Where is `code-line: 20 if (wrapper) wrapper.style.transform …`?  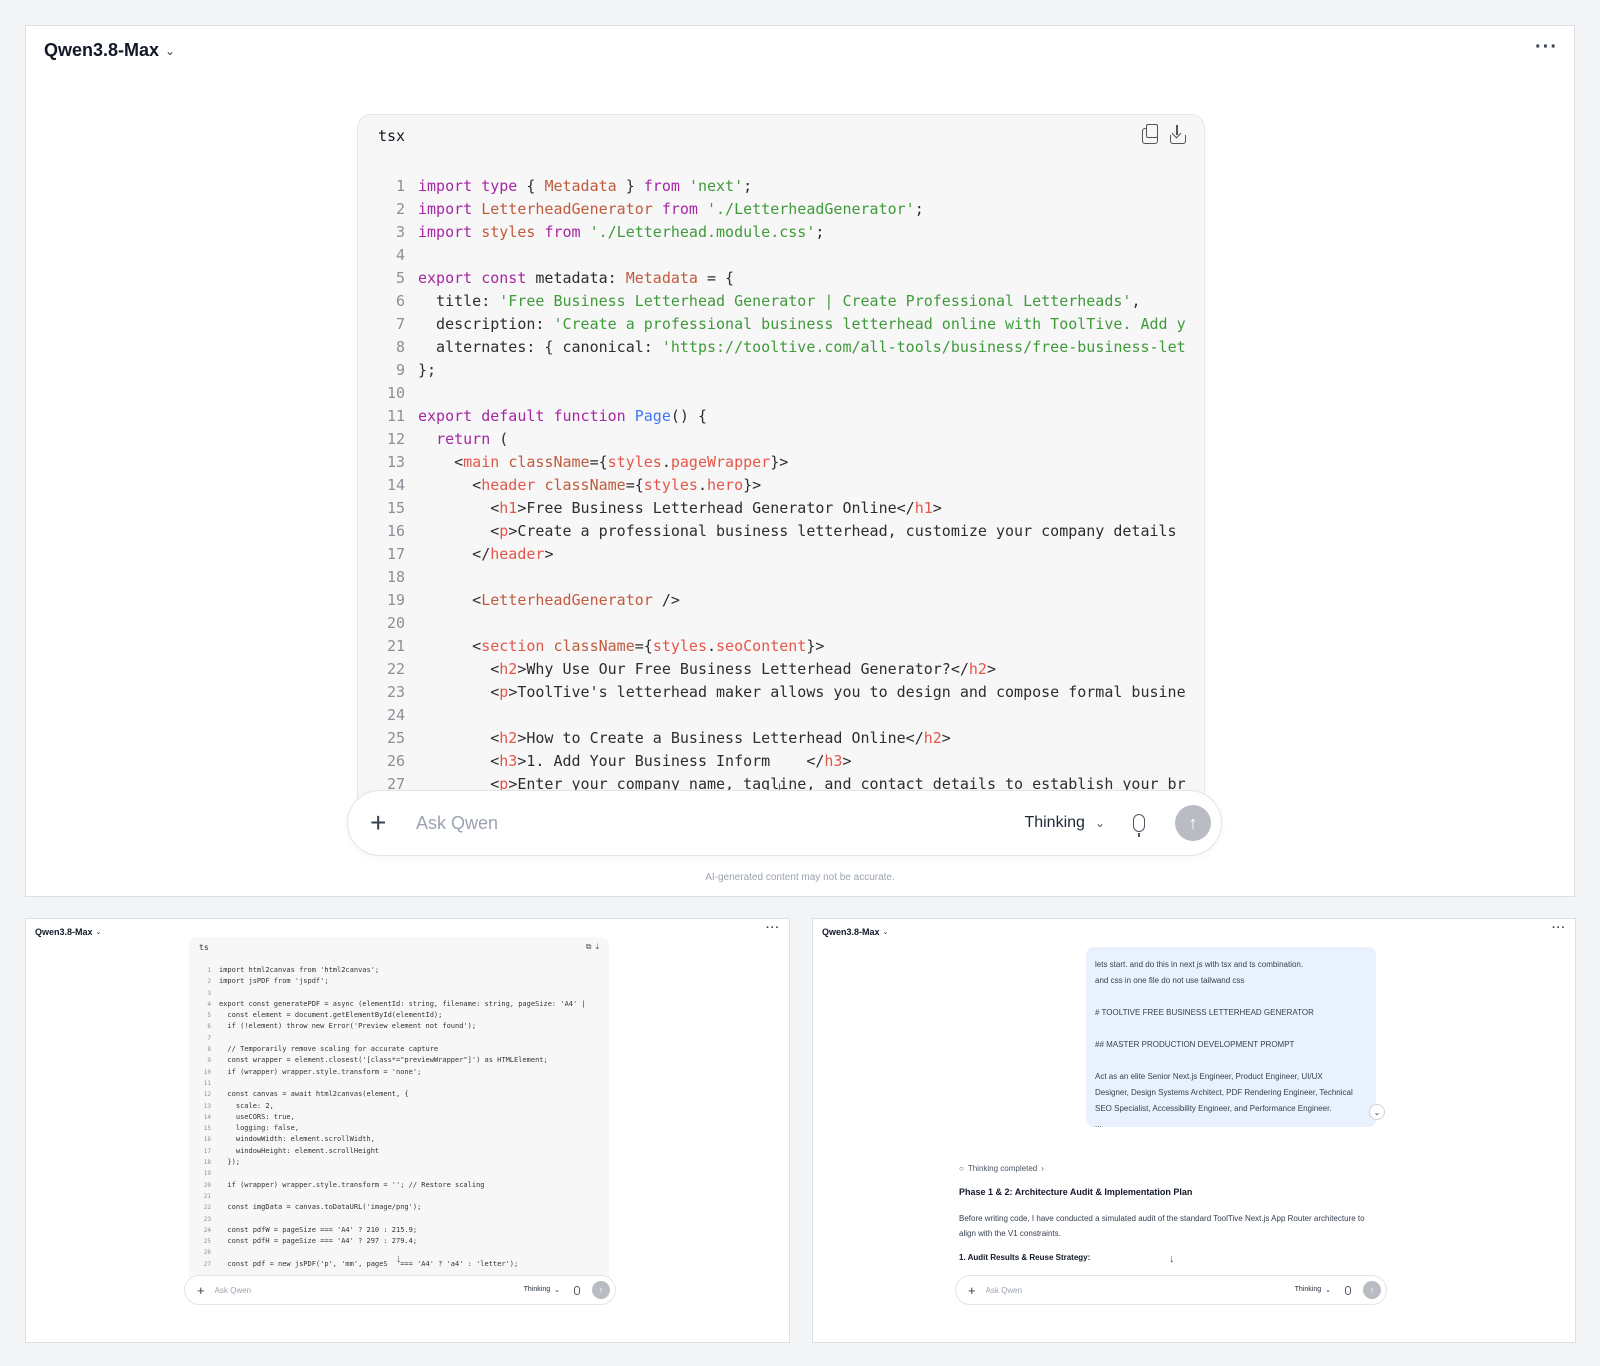
code-line: 20 if (wrapper) wrapper.style.transform … is located at coordinates (396, 1185).